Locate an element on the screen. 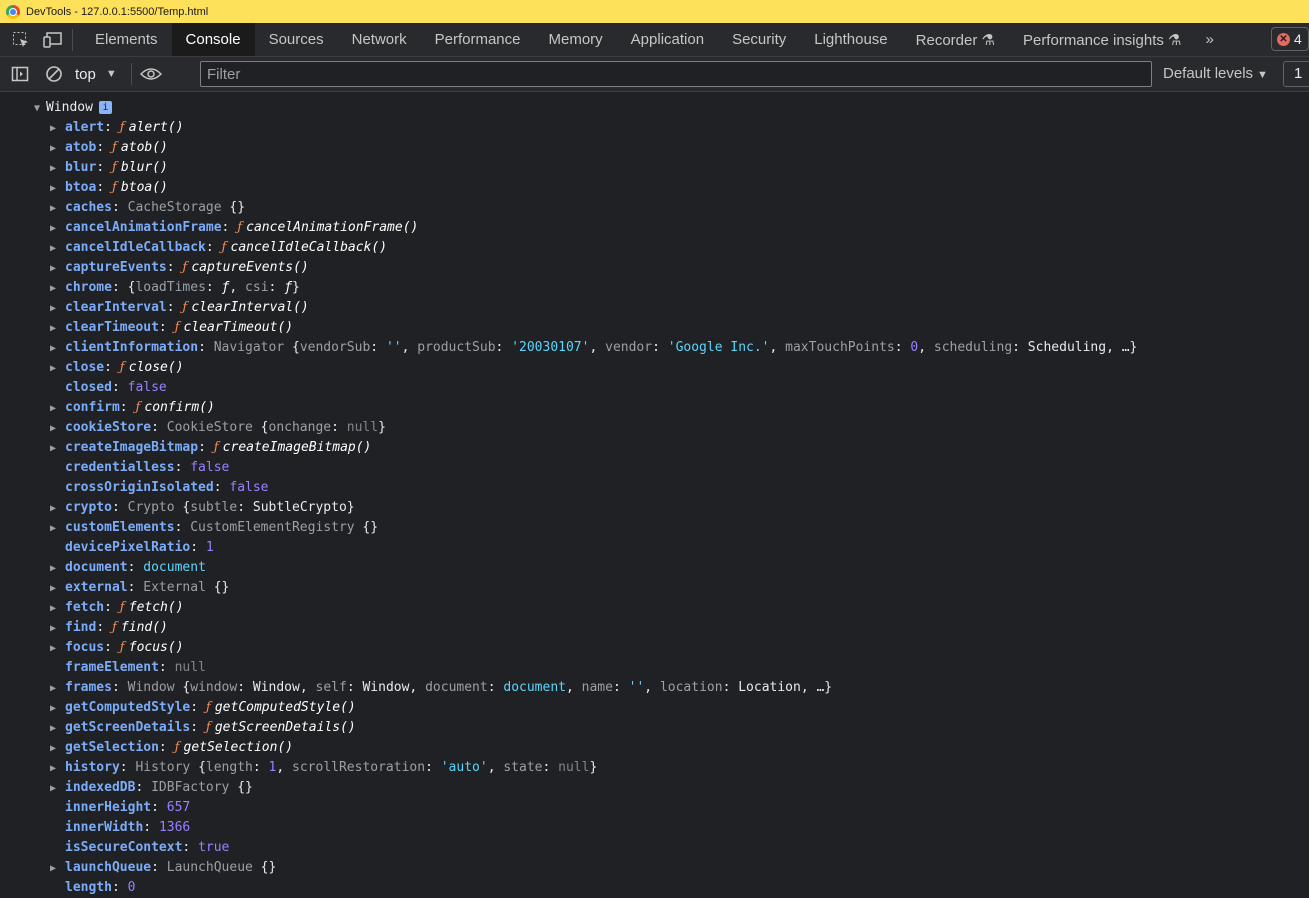  property-row-alert: ▶ alert: ƒ alert() is located at coordinates (654, 128).